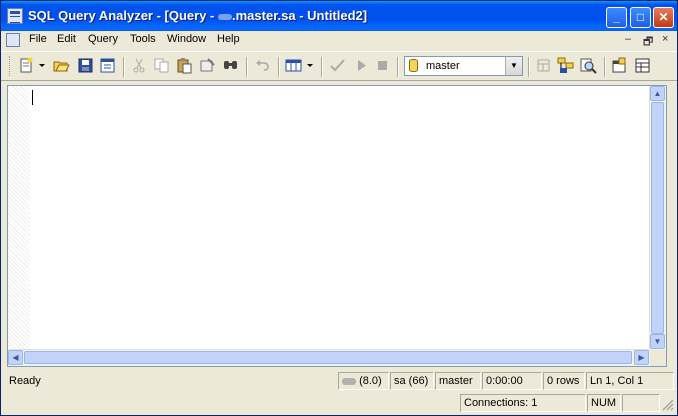  Describe the element at coordinates (361, 65) in the screenshot. I see `execute-icon` at that location.